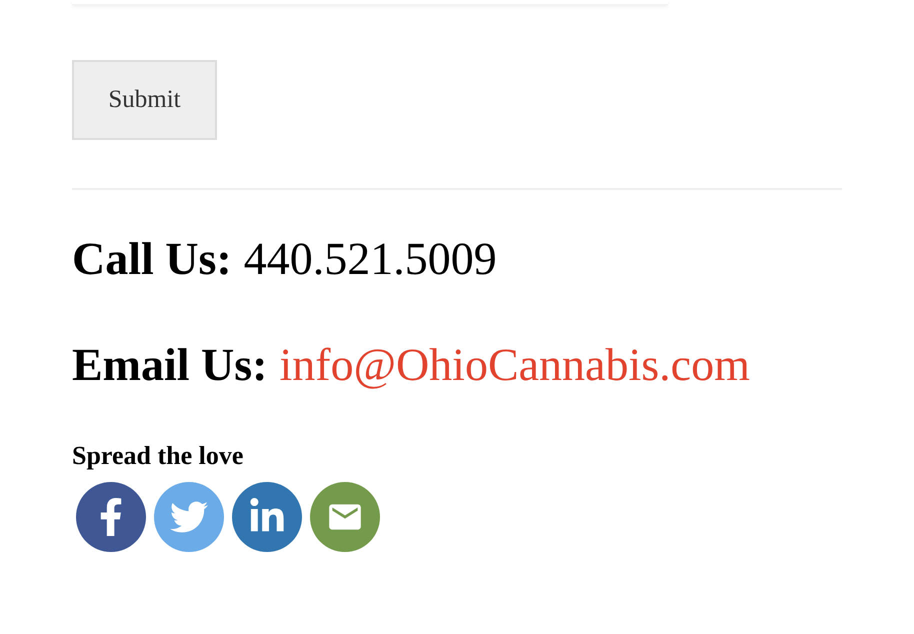 The width and height of the screenshot is (914, 634). What do you see at coordinates (515, 365) in the screenshot?
I see `email-link: info@OhioCannabis.com` at bounding box center [515, 365].